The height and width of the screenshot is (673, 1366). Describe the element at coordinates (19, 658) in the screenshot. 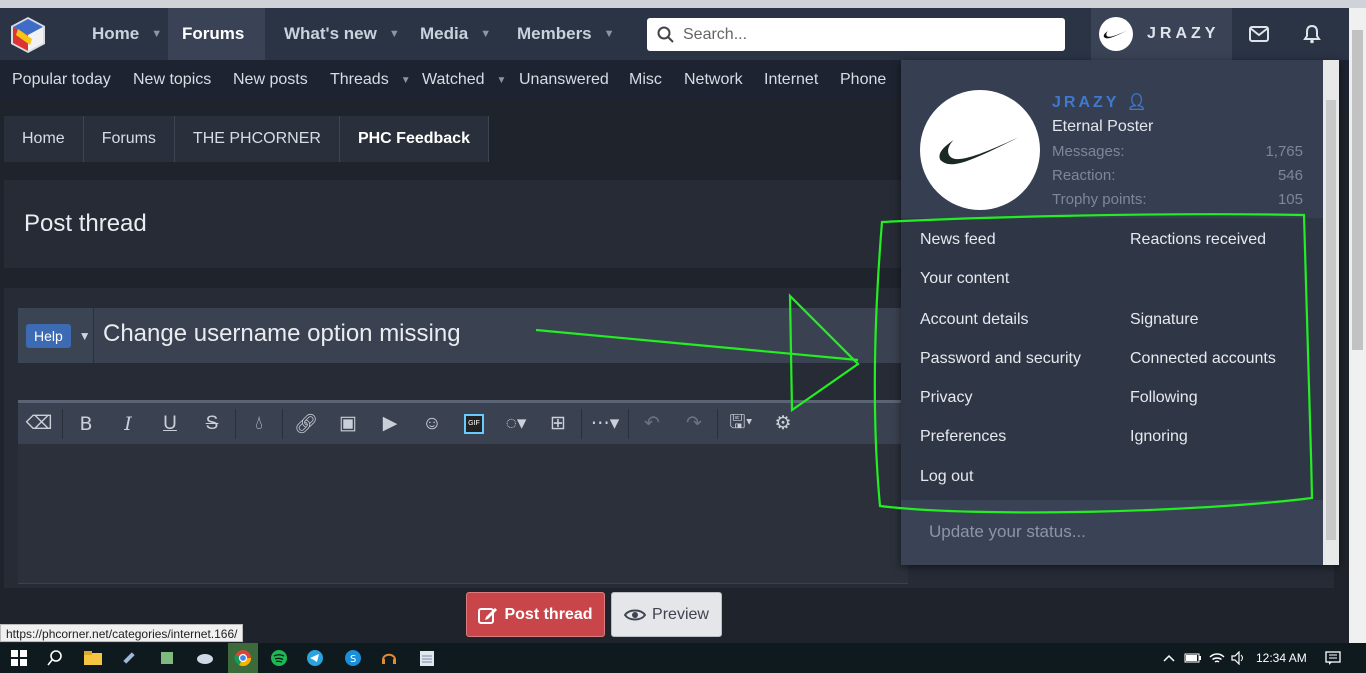

I see `windows-start-icon` at that location.